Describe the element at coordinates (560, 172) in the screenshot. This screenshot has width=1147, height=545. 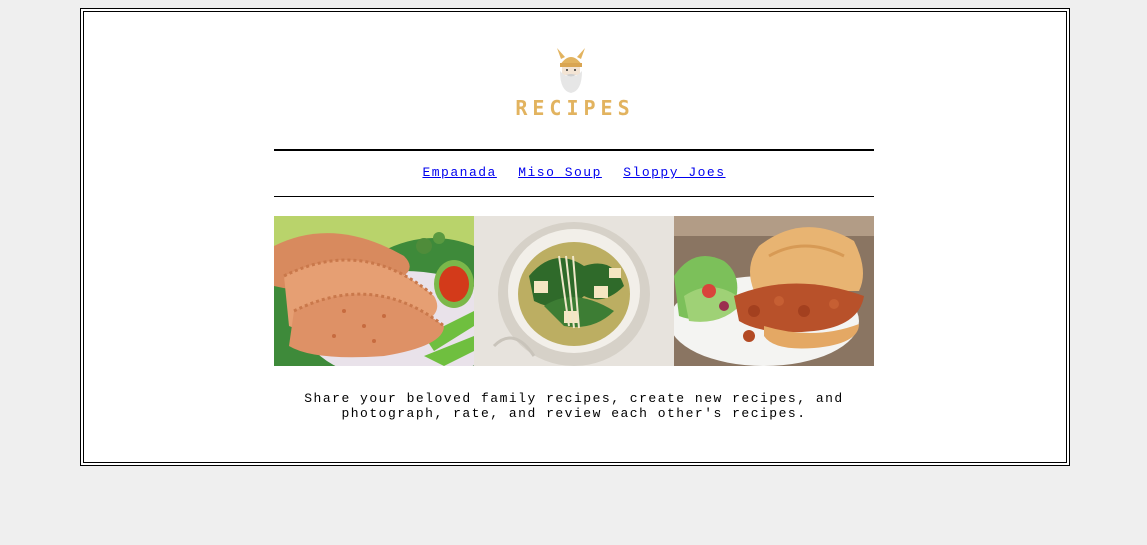
I see `nav-link-miso-soup: Miso Soup` at that location.